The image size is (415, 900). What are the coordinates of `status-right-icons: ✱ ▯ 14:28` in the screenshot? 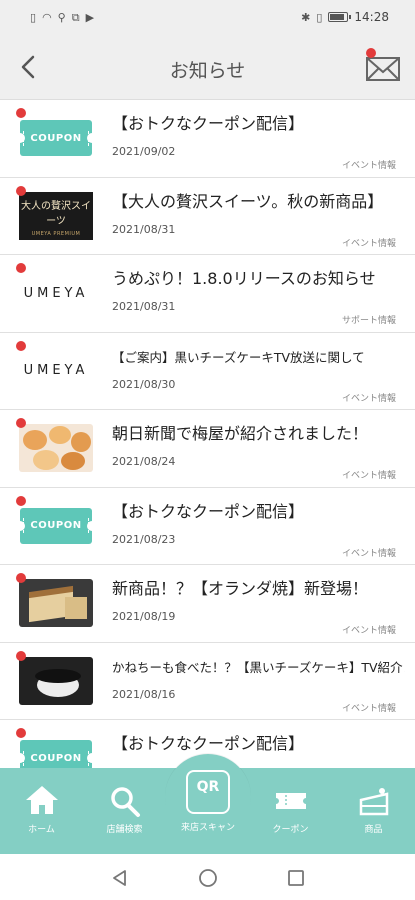 It's located at (345, 17).